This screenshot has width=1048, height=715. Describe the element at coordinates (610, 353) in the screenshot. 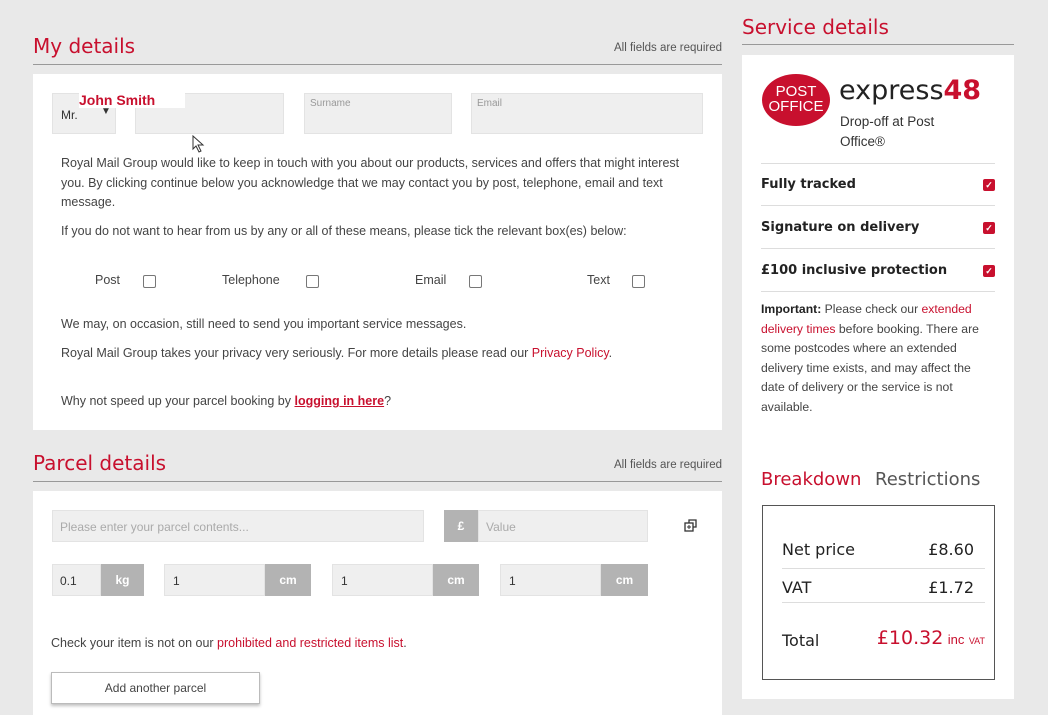

I see `privacy-end: .` at that location.